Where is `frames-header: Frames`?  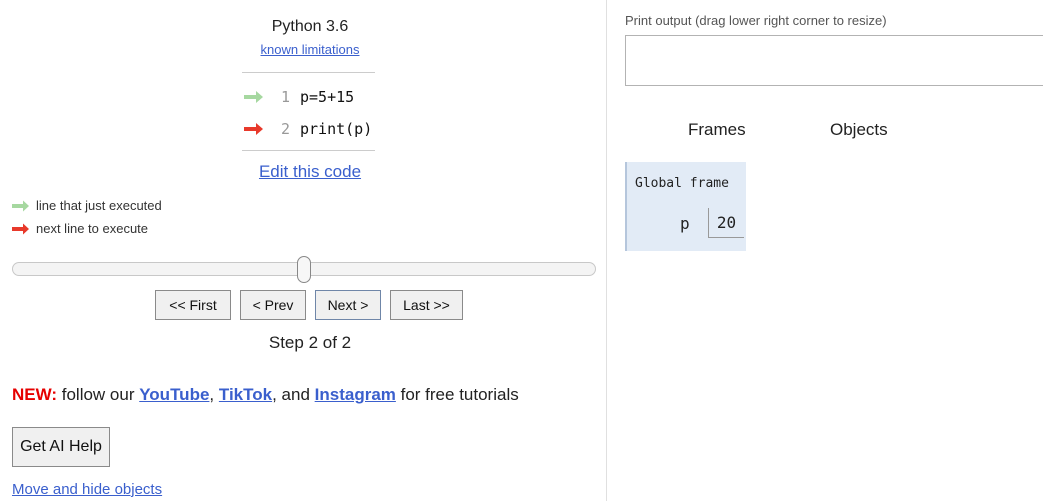 frames-header: Frames is located at coordinates (717, 129).